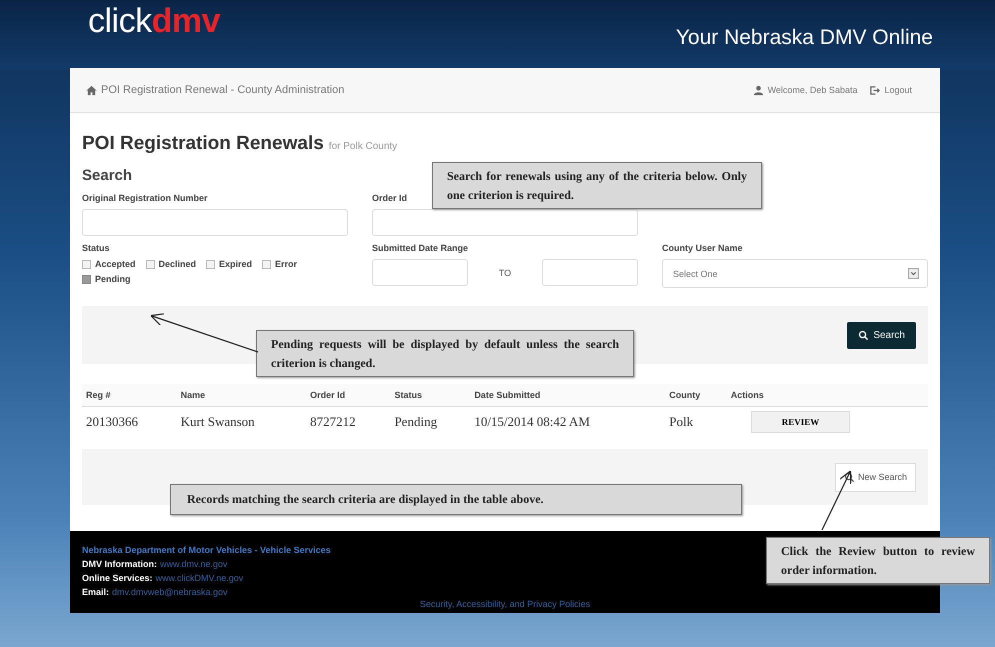  What do you see at coordinates (203, 144) in the screenshot?
I see `page-title: POI Registration Renewals` at bounding box center [203, 144].